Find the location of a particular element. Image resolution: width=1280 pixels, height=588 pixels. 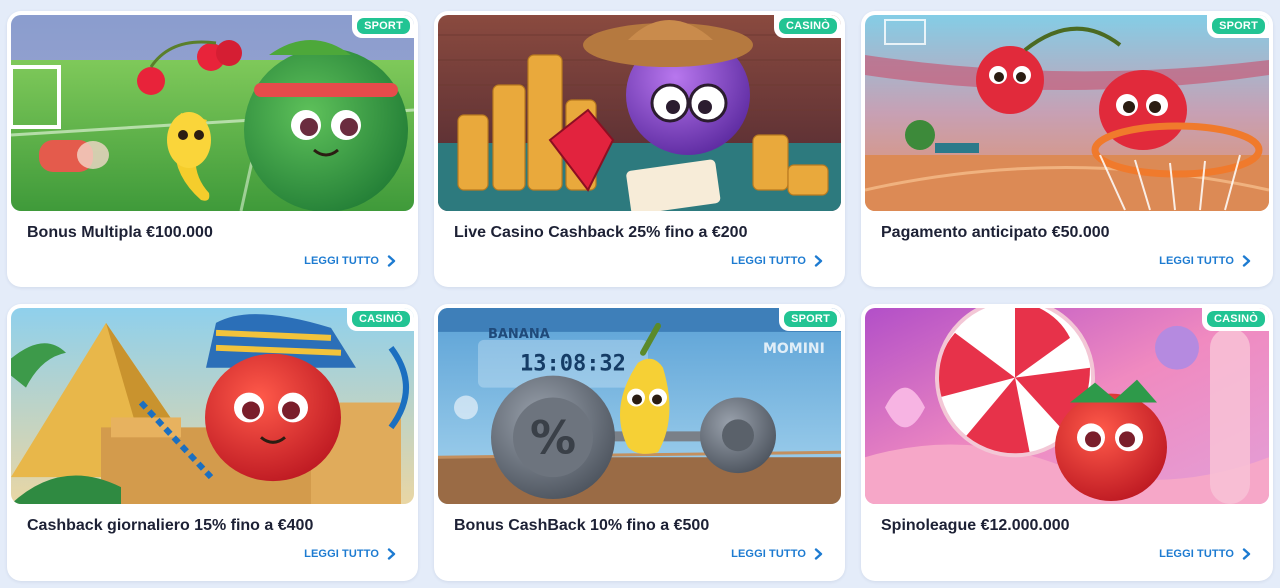

banner-logo-text: MOMINI is located at coordinates (794, 349).